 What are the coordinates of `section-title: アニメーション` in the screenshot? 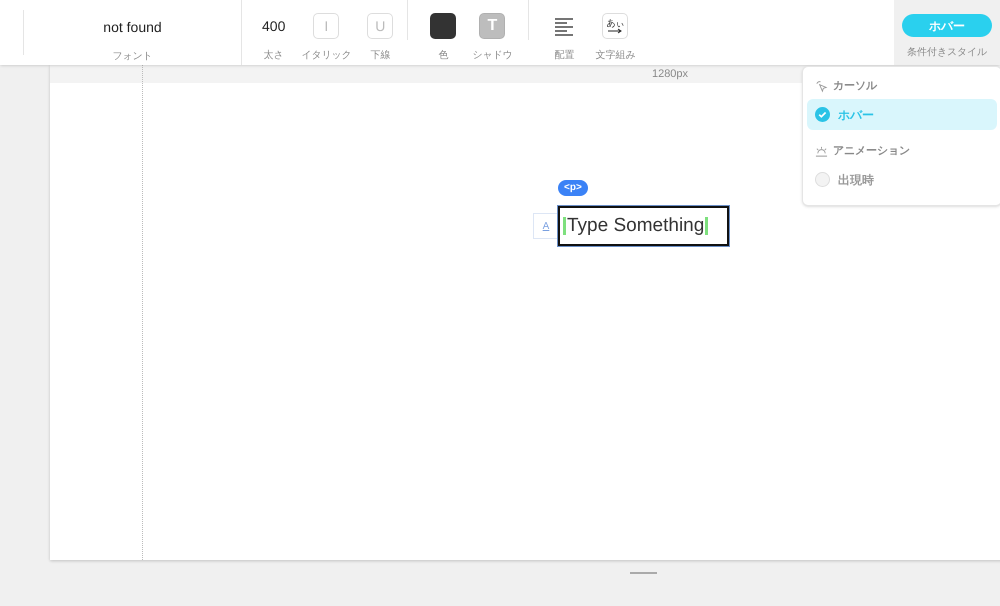 It's located at (871, 151).